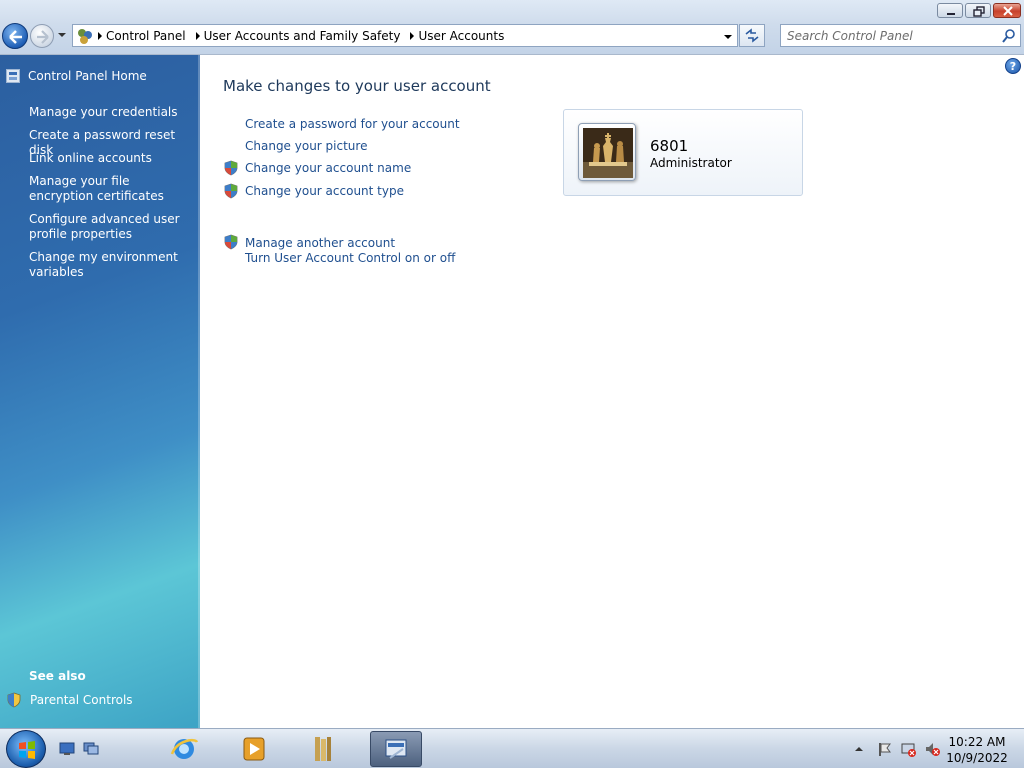 This screenshot has width=1024, height=768. I want to click on restore-icon, so click(979, 11).